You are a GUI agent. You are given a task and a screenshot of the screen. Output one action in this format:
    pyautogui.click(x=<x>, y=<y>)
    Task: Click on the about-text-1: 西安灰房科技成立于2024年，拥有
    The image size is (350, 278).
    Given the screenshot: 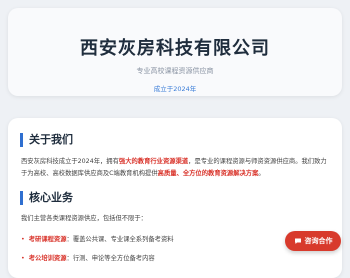 What is the action you would take?
    pyautogui.click(x=70, y=161)
    